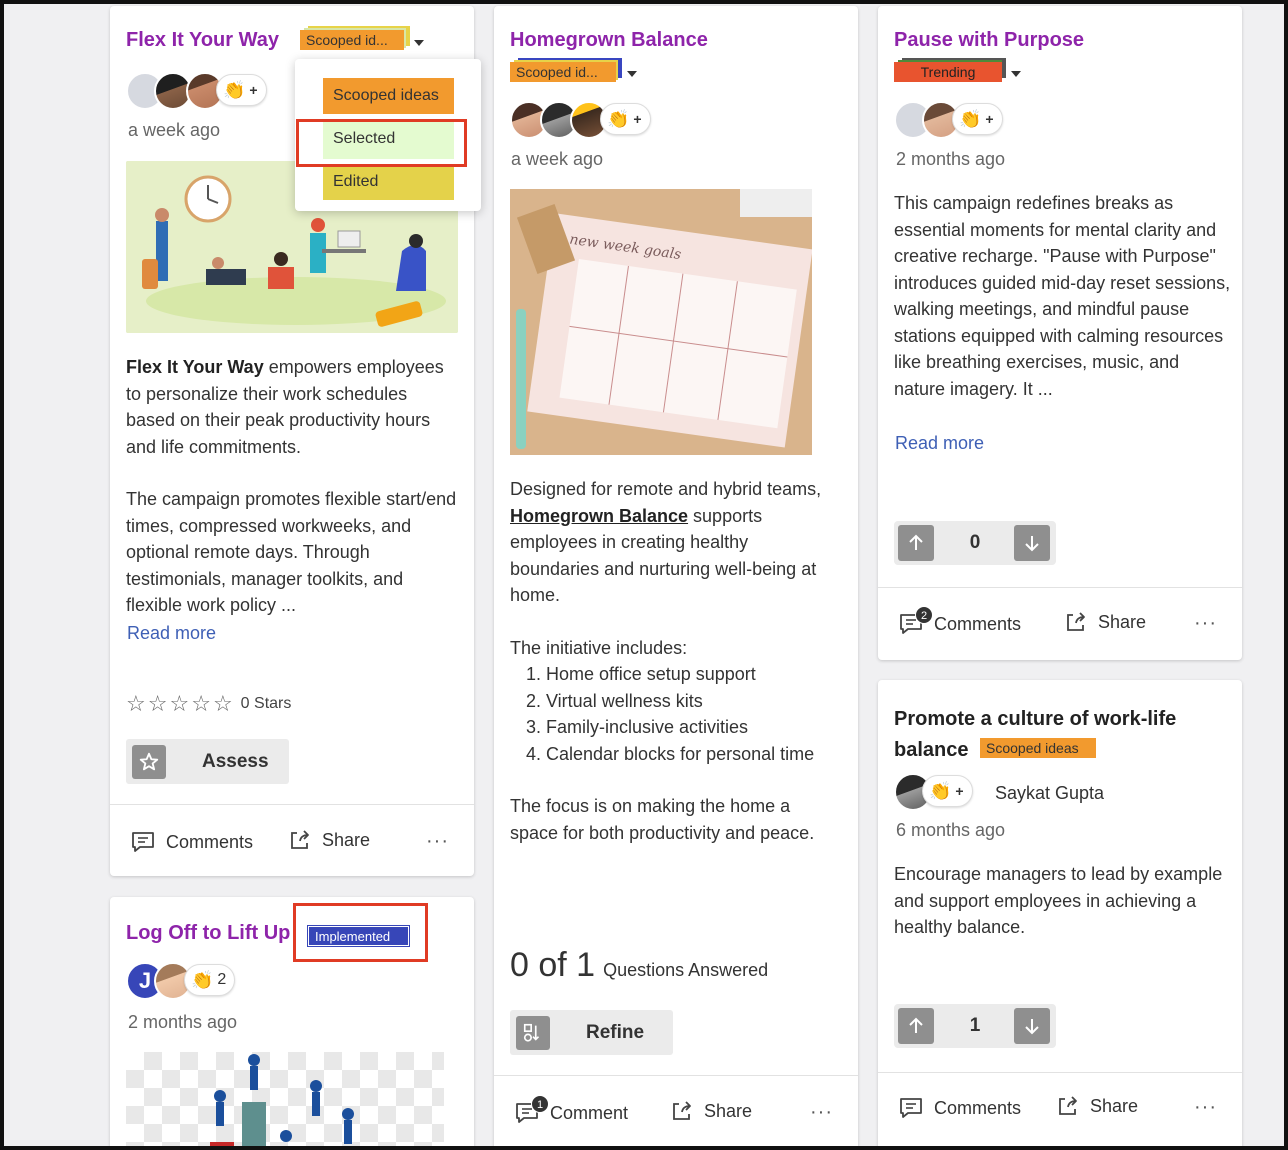 This screenshot has width=1288, height=1150. Describe the element at coordinates (533, 1032) in the screenshot. I see `refine-icon` at that location.